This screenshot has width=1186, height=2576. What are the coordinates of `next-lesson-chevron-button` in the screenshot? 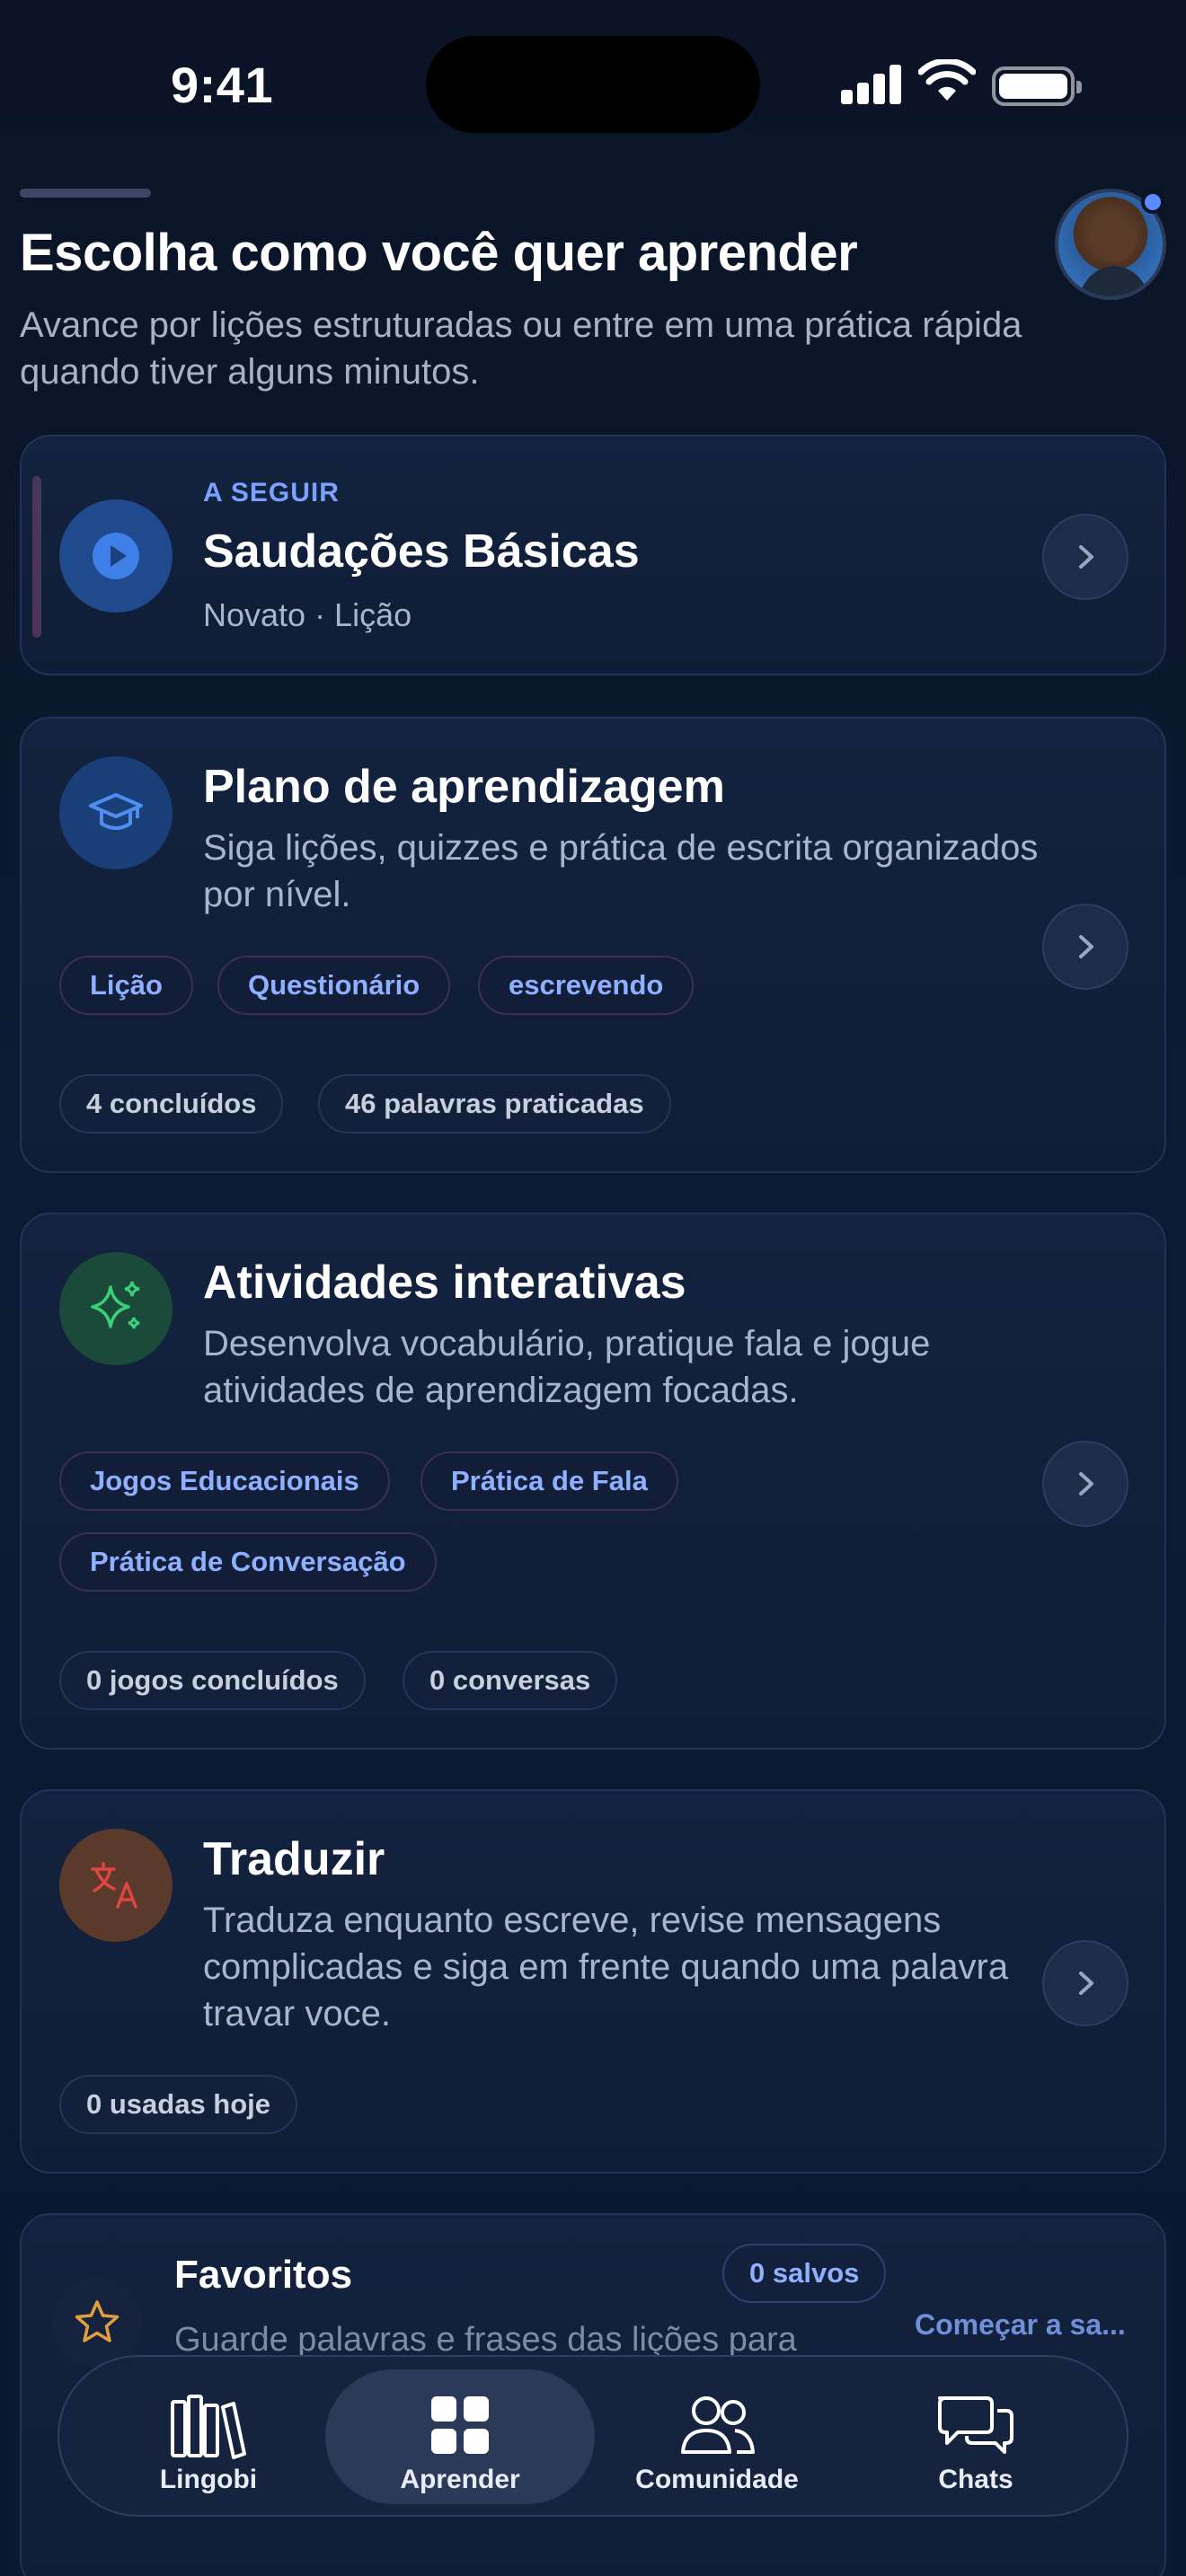 It's located at (1085, 557).